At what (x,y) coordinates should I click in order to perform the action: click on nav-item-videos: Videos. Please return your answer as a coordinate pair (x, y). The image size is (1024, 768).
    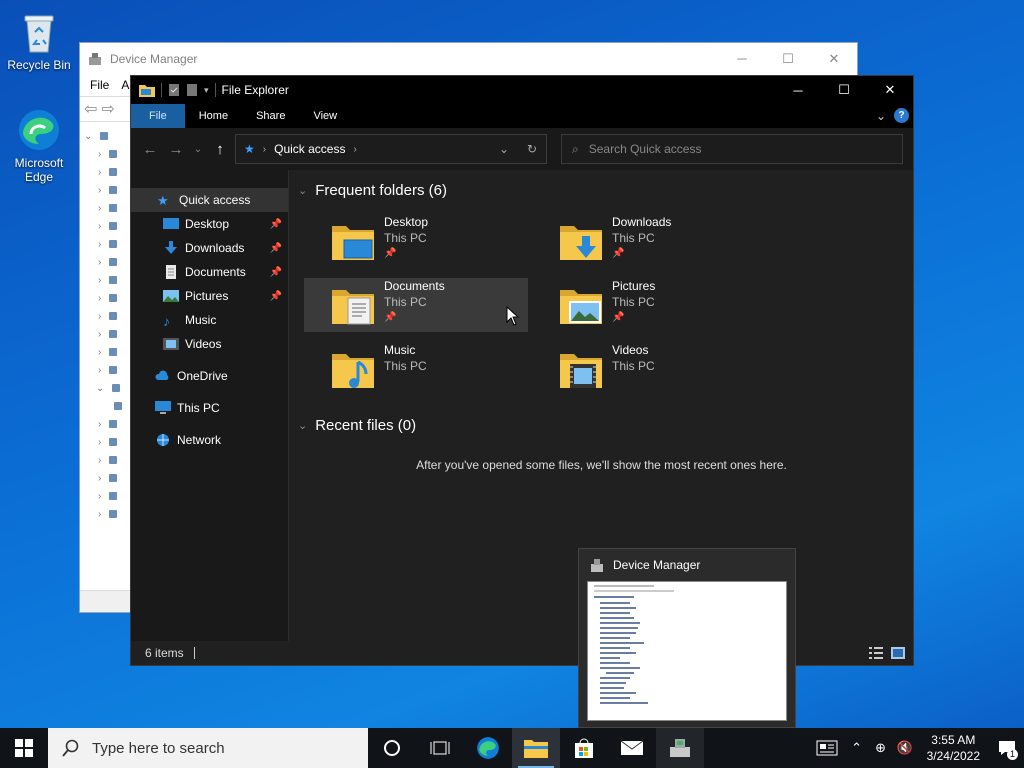
    Looking at the image, I should click on (209, 344).